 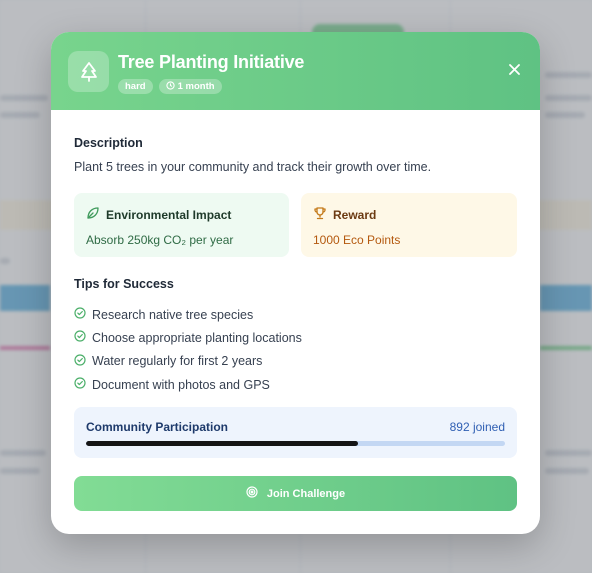 I want to click on modal-title: Tree Planting Initiative, so click(x=211, y=62).